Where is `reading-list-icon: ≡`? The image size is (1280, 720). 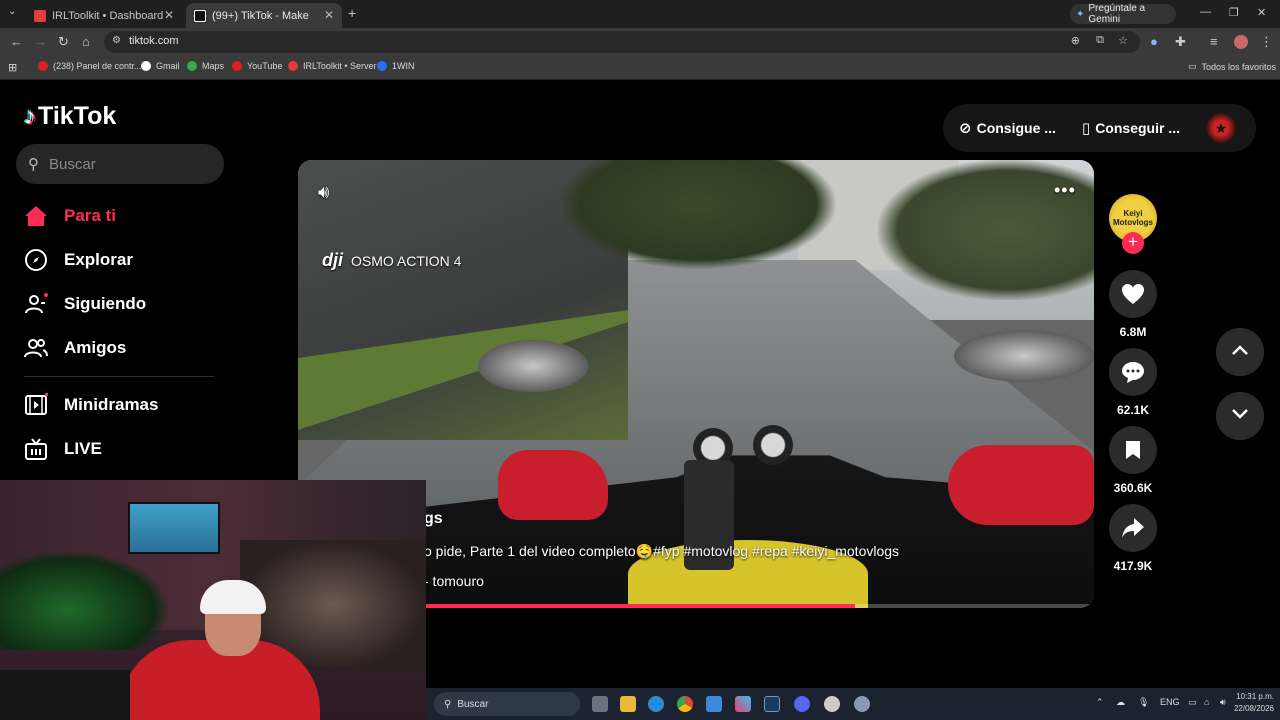 reading-list-icon: ≡ is located at coordinates (1214, 41).